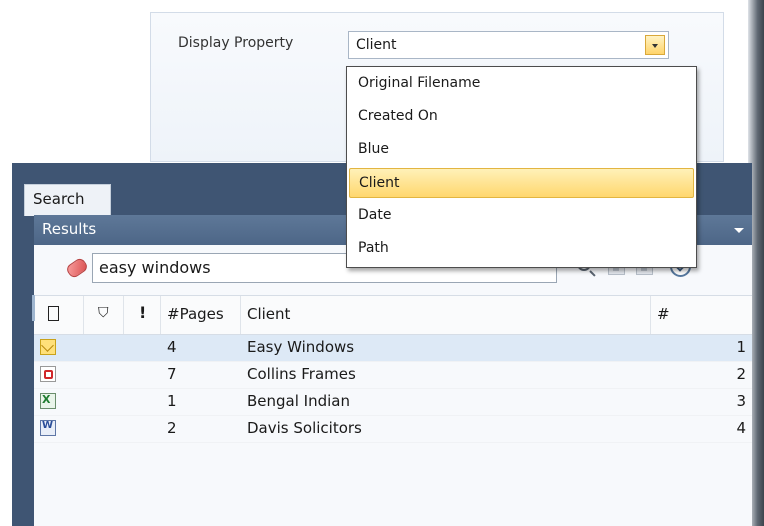 The image size is (764, 526). What do you see at coordinates (48, 401) in the screenshot?
I see `excel-icon` at bounding box center [48, 401].